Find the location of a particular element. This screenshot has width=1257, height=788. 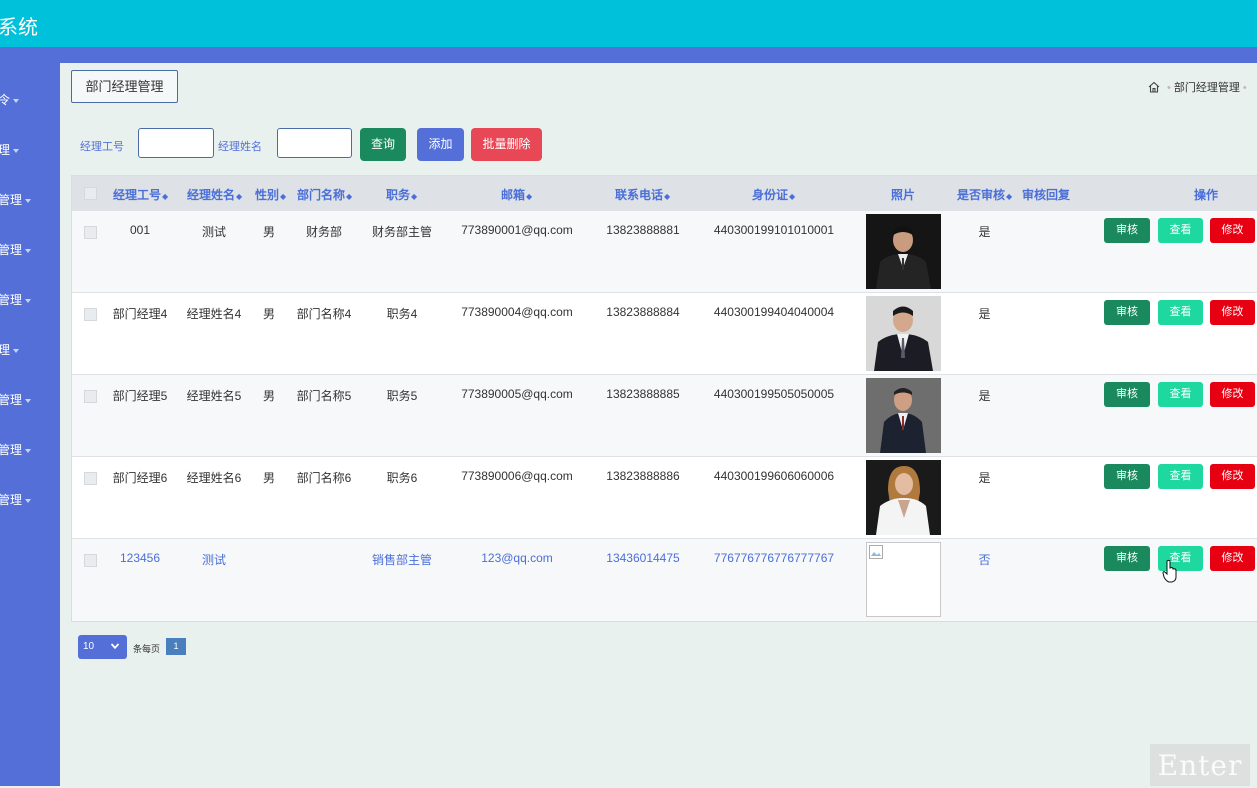

sidebar-item-3: 管理 is located at coordinates (29, 201).